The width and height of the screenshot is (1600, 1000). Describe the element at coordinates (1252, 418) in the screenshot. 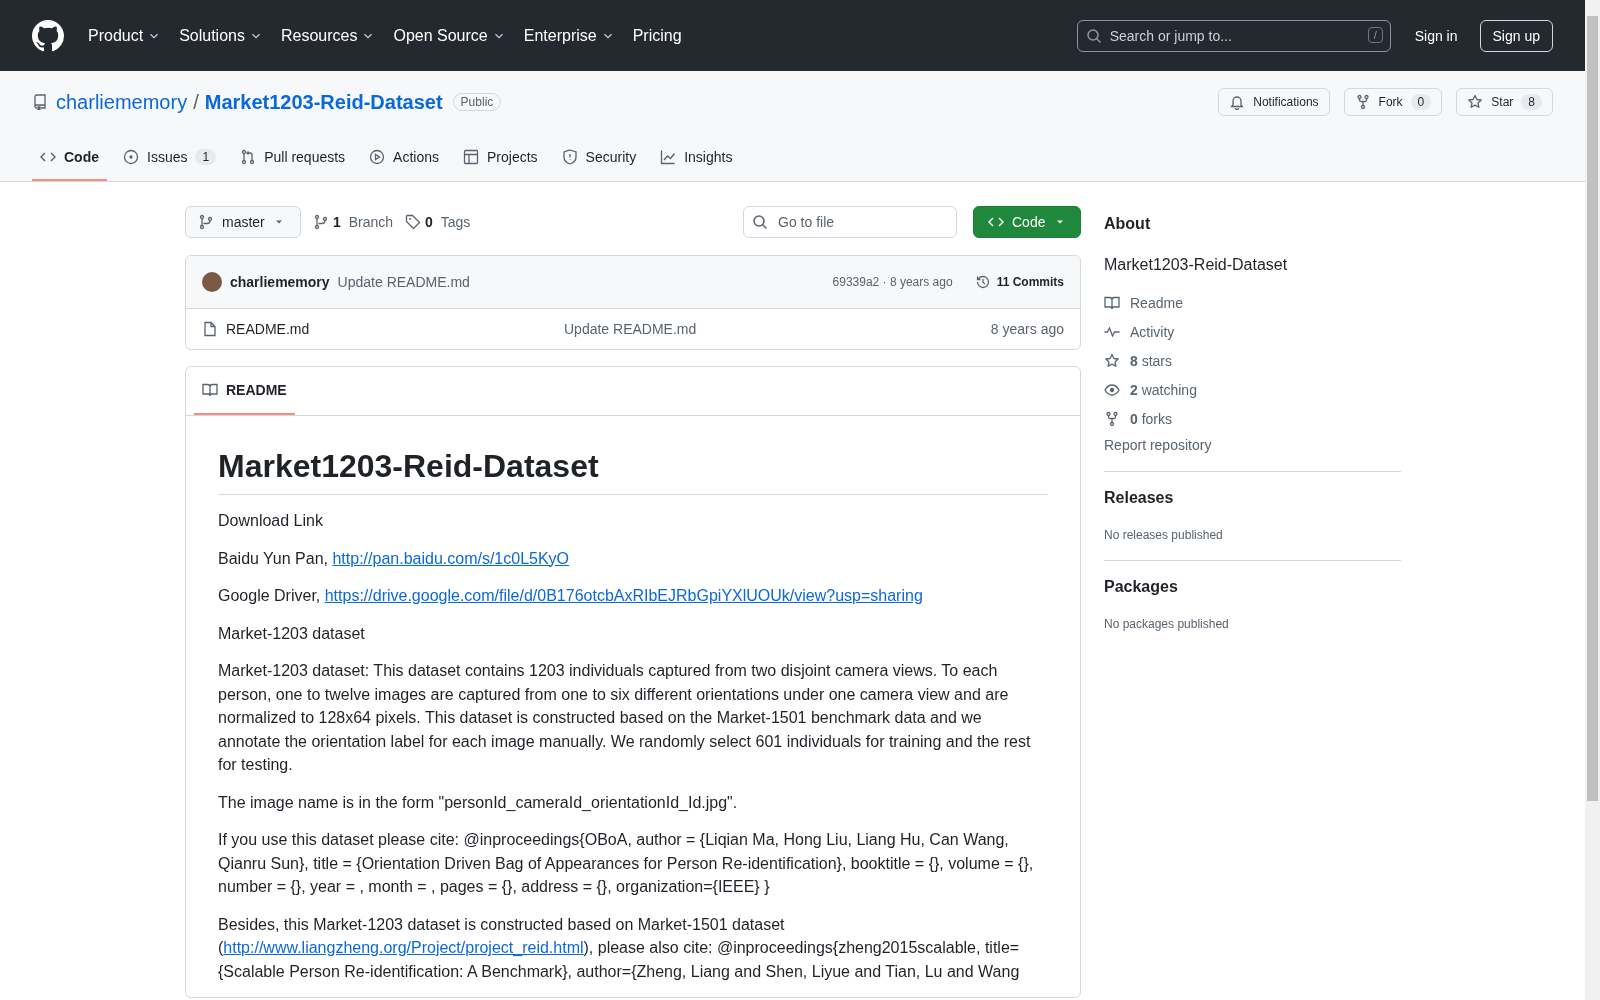

I see `about-link: 0 forks` at that location.